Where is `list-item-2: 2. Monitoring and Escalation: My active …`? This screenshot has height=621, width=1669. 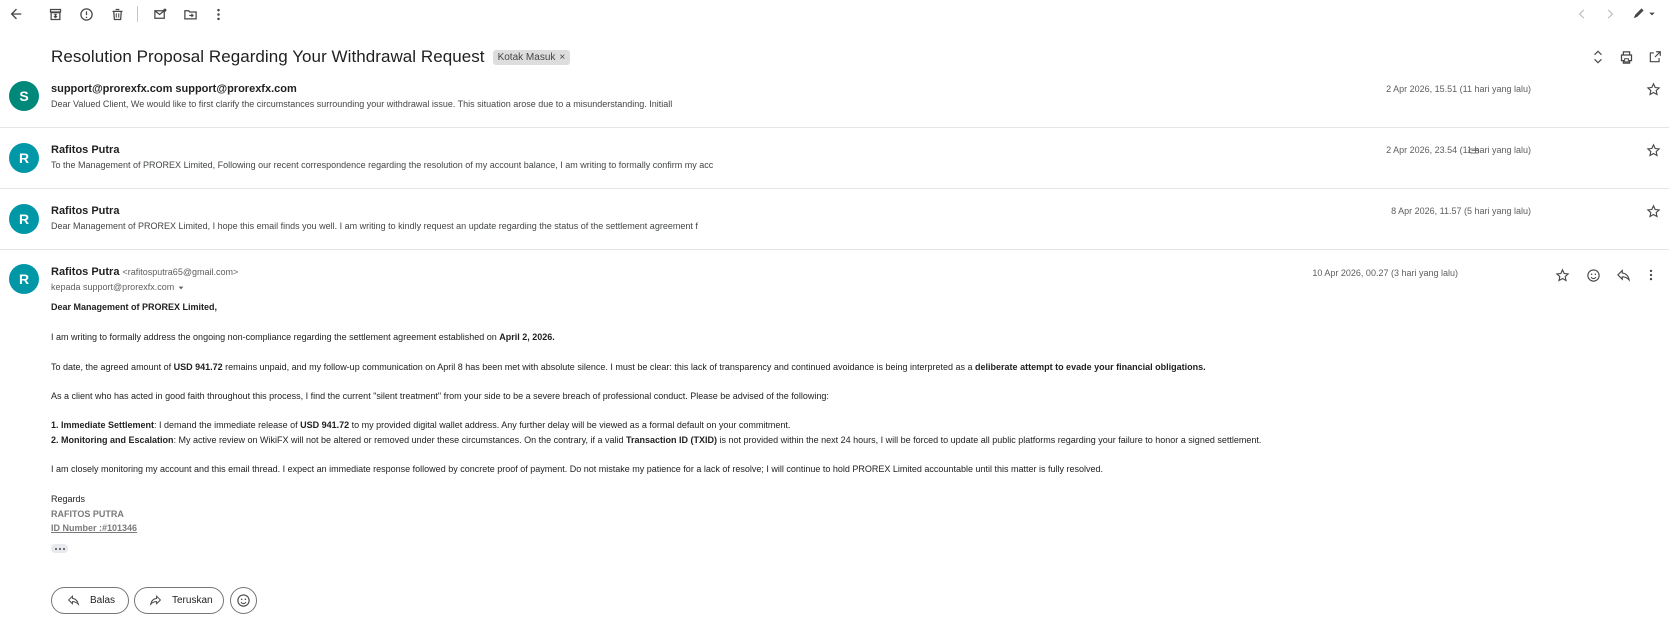
list-item-2: 2. Monitoring and Escalation: My active … is located at coordinates (656, 440).